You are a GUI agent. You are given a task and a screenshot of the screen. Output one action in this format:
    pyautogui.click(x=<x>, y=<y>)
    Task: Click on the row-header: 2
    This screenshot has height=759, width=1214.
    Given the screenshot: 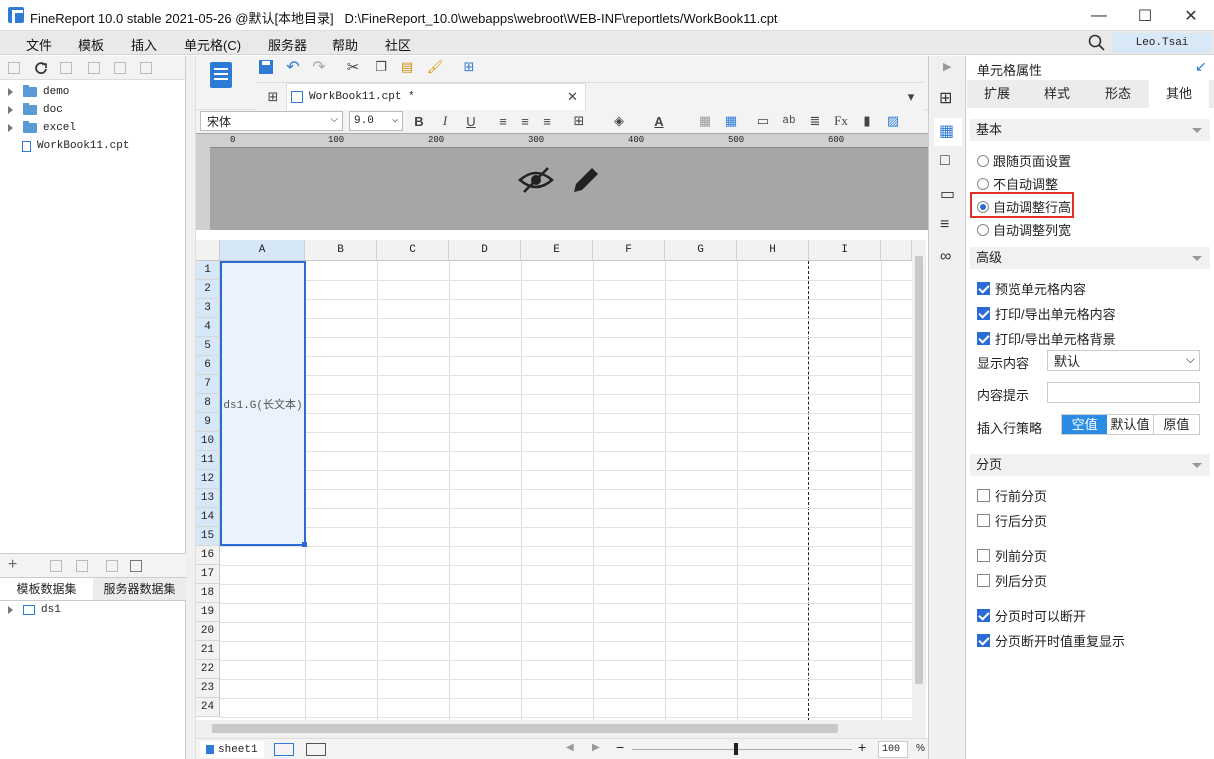 What is the action you would take?
    pyautogui.click(x=208, y=289)
    